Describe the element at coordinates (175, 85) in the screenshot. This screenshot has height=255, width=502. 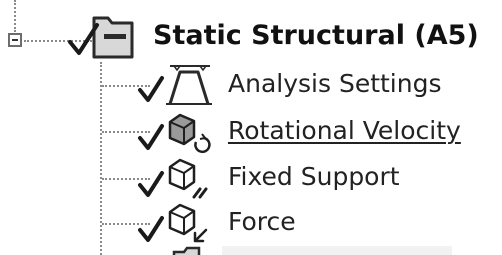
I see `analysis-settings-icon` at that location.